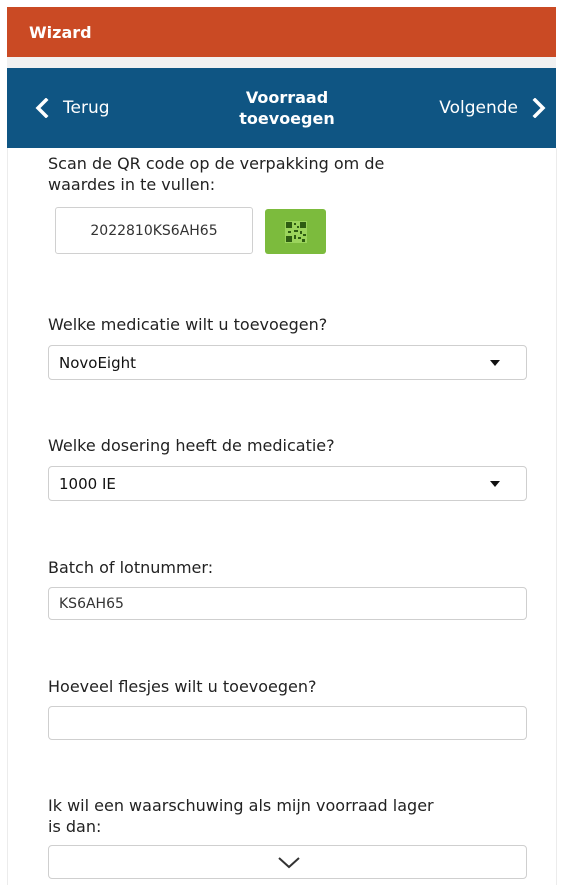 Image resolution: width=563 pixels, height=885 pixels. What do you see at coordinates (182, 686) in the screenshot?
I see `quantity-label: Hoeveel flesjes wilt u toevoegen?` at bounding box center [182, 686].